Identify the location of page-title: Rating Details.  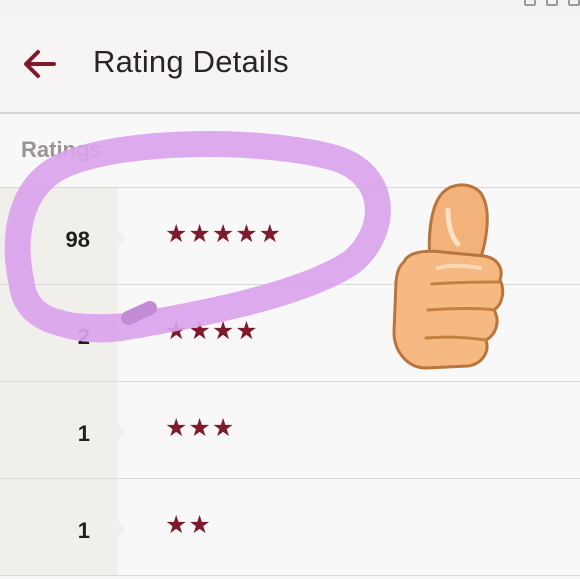
(191, 61).